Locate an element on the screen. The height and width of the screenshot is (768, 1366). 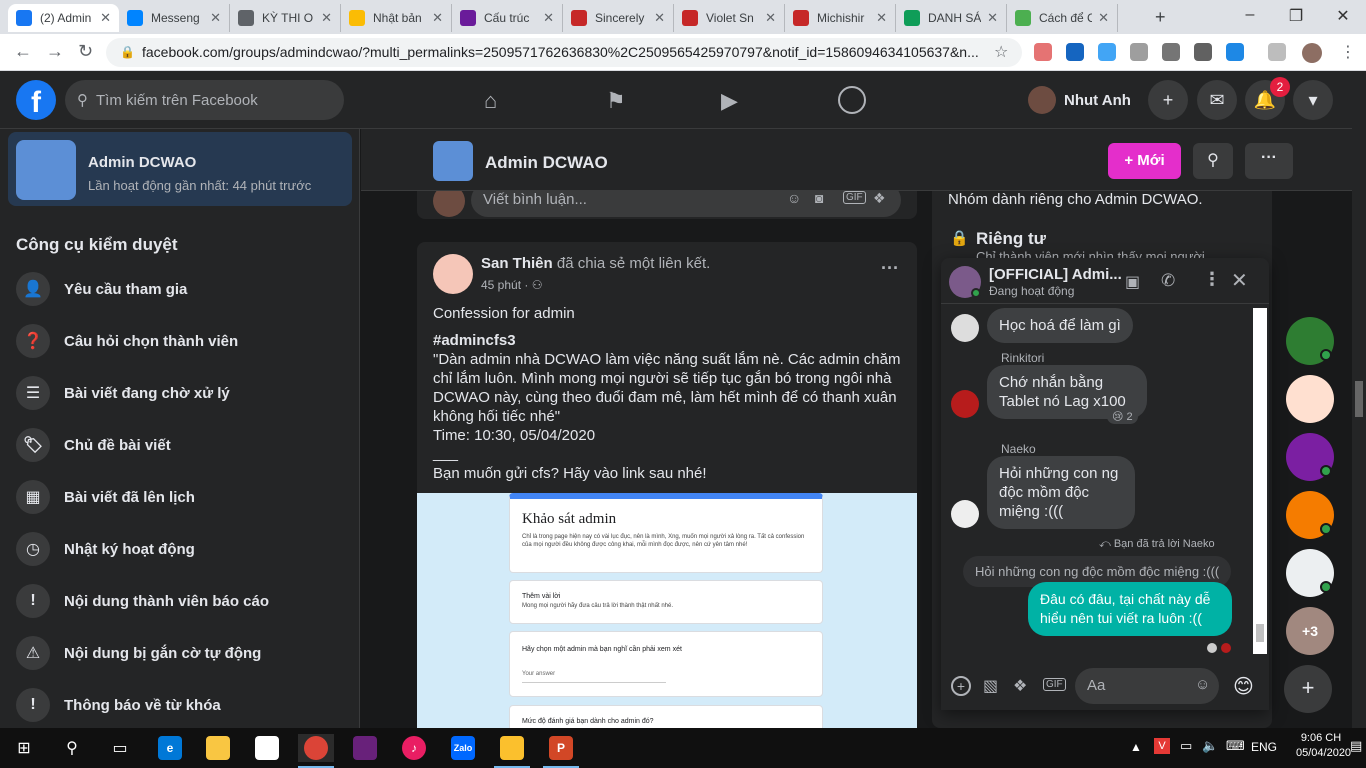
tray-chevron-up-icon: ▲ is located at coordinates (1136, 747).